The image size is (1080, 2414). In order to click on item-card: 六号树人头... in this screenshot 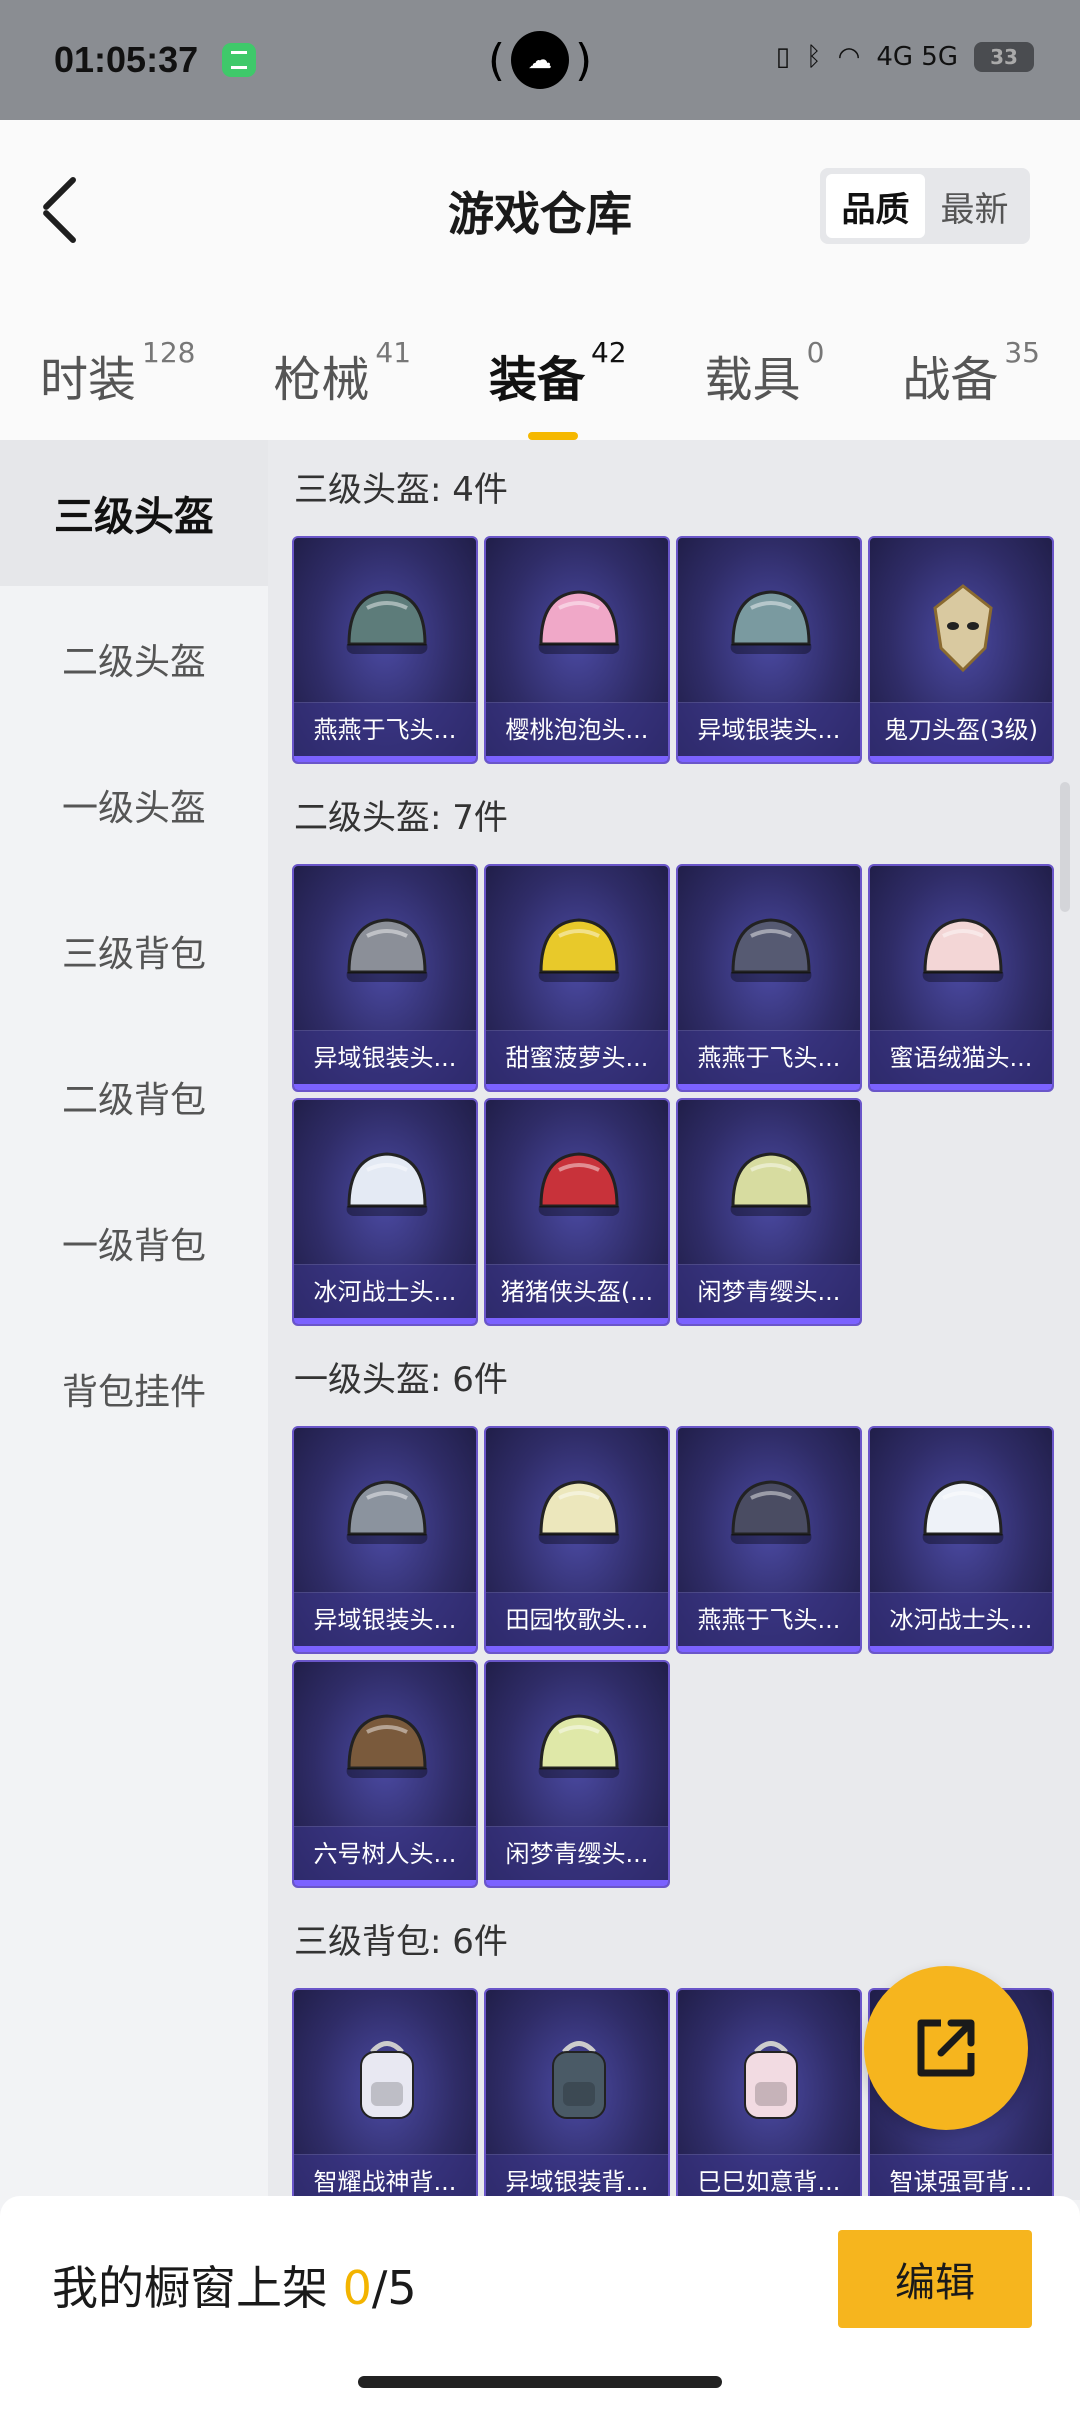, I will do `click(385, 1774)`.